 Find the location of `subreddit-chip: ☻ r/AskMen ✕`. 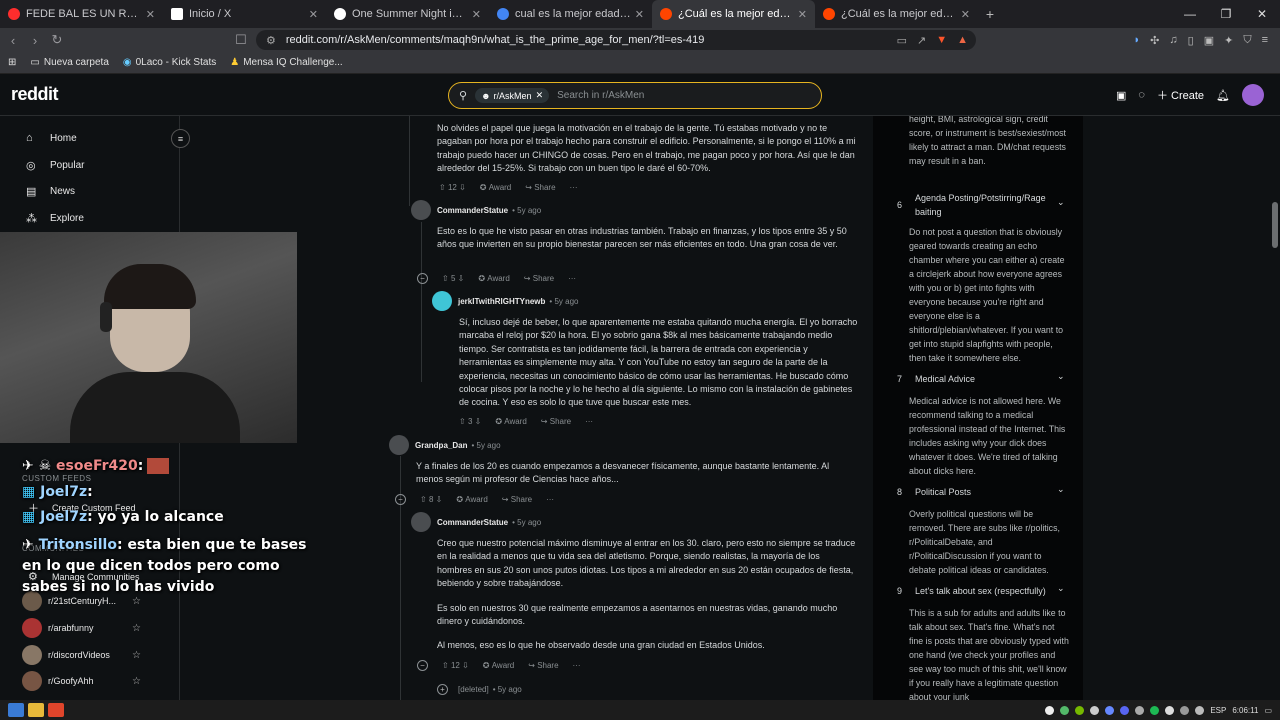

subreddit-chip: ☻ r/AskMen ✕ is located at coordinates (512, 95).